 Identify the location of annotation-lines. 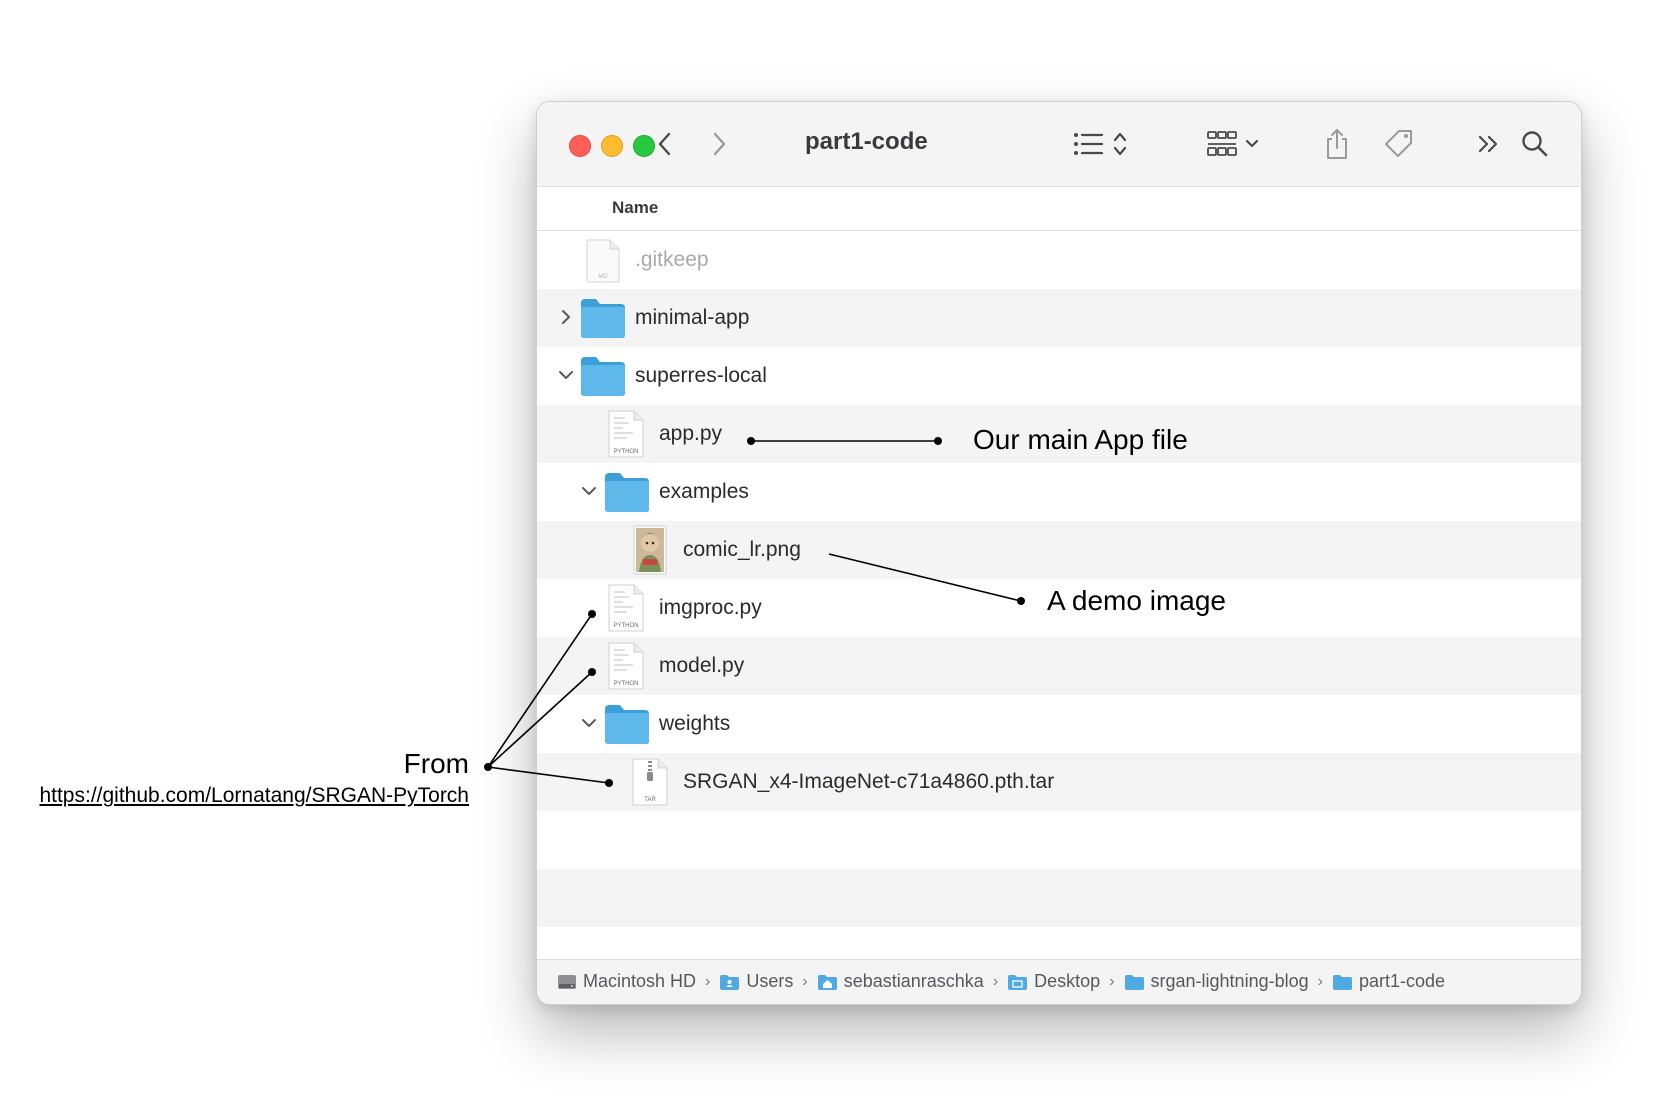
(754, 612).